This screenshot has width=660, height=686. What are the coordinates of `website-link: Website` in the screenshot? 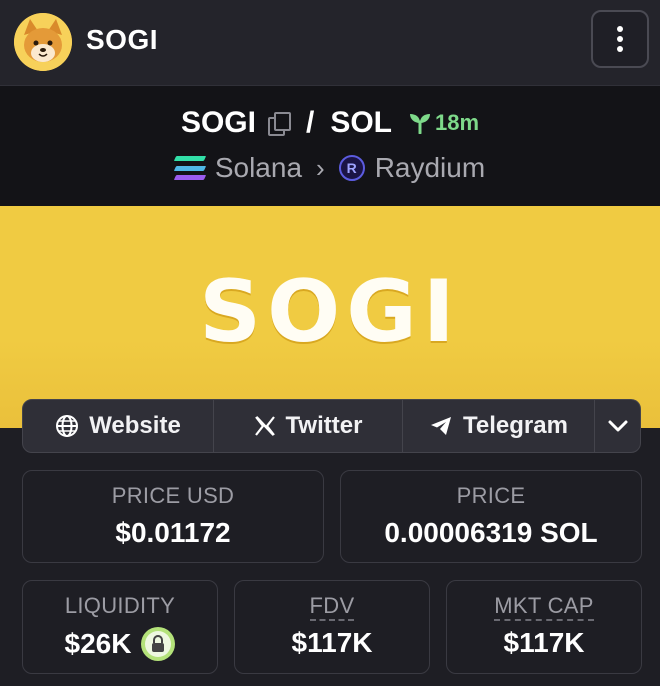 It's located at (118, 426).